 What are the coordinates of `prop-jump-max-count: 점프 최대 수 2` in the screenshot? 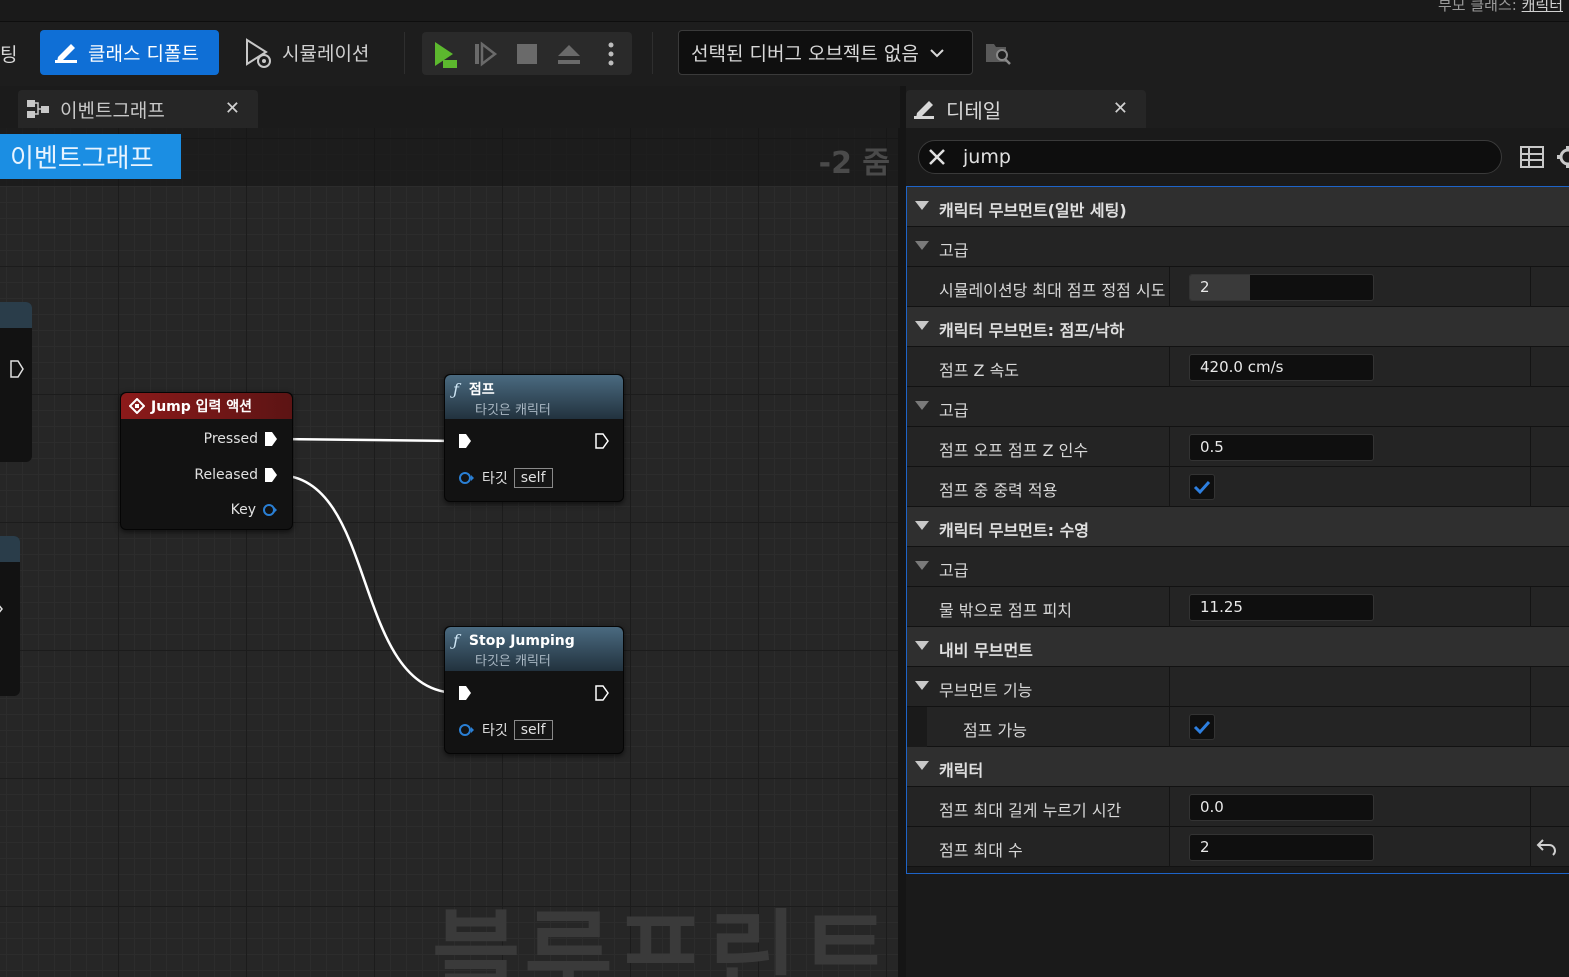 It's located at (1238, 847).